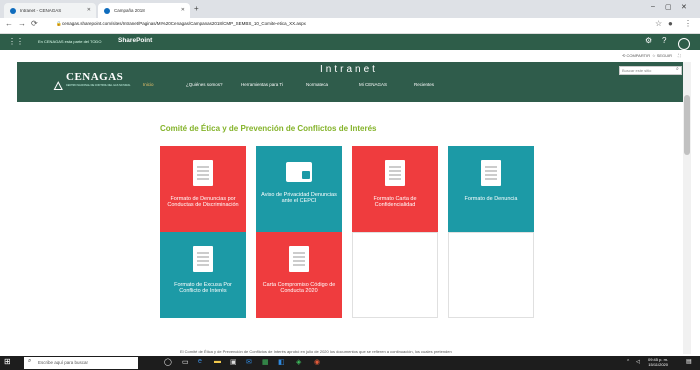  I want to click on taskbar-clock: 09:45 p. m. 15/11/2020, so click(658, 362).